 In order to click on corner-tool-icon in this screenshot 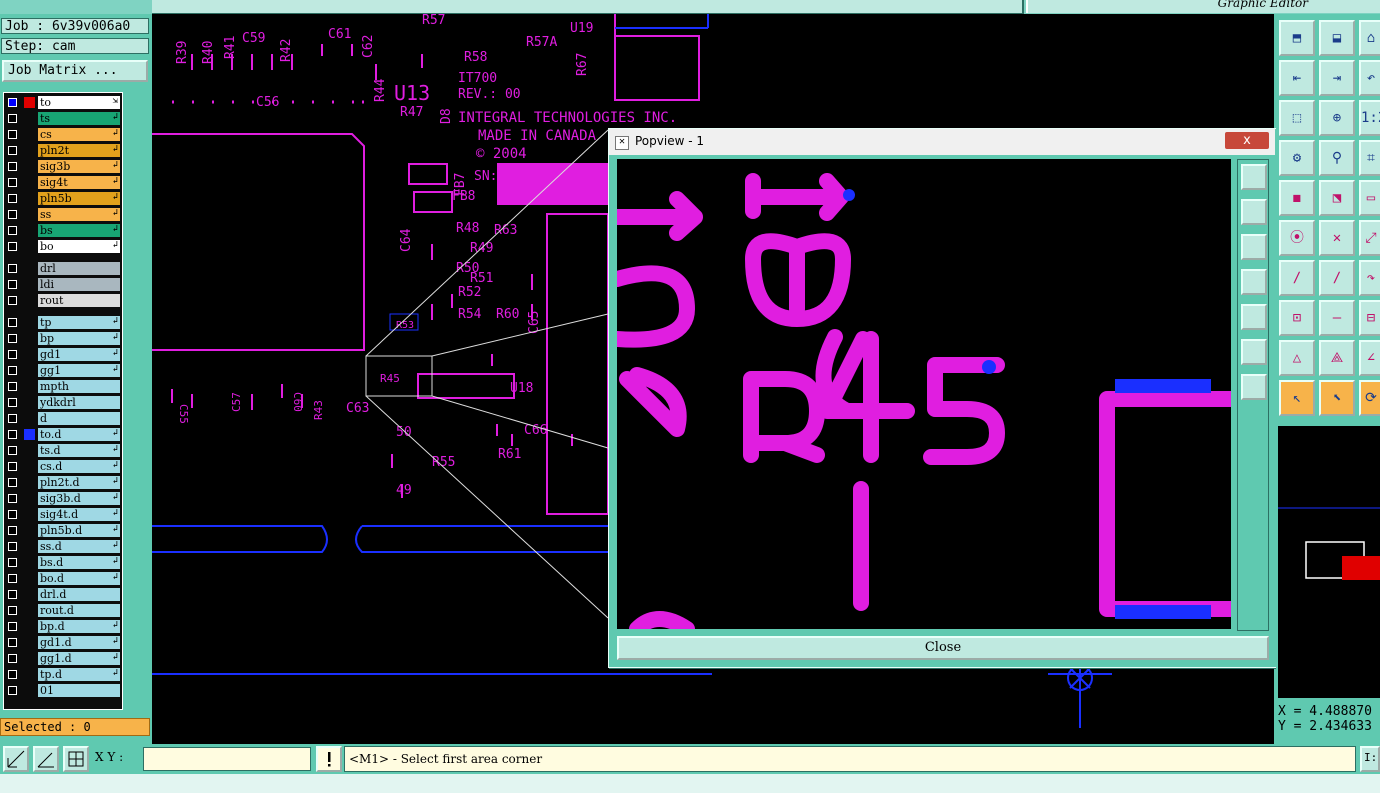, I will do `click(16, 759)`.